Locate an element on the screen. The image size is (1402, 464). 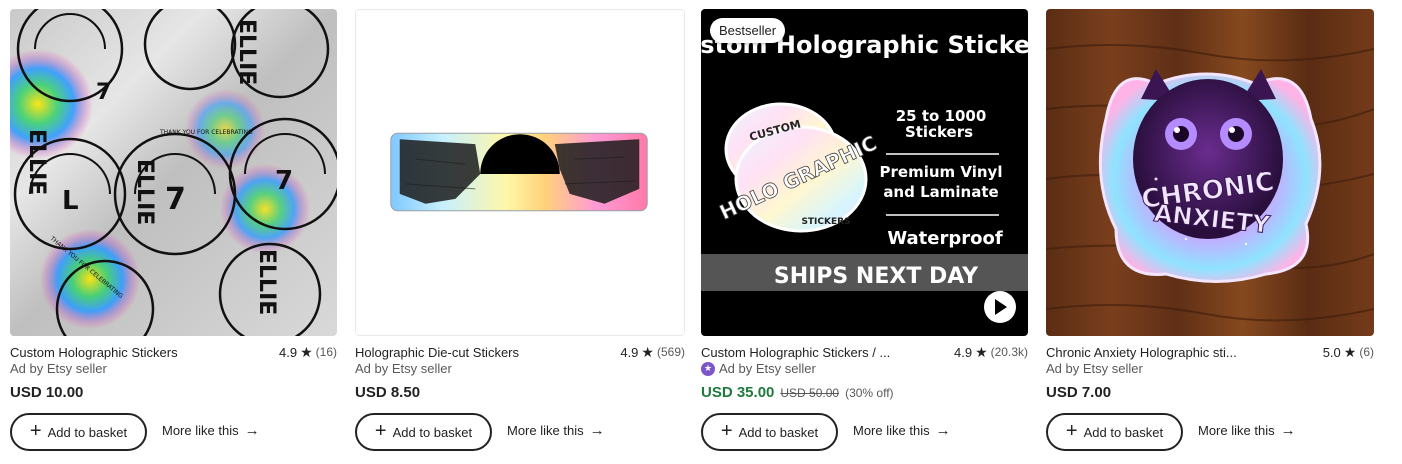
promo-banner: SHIPS NEXT DAY is located at coordinates (876, 276).